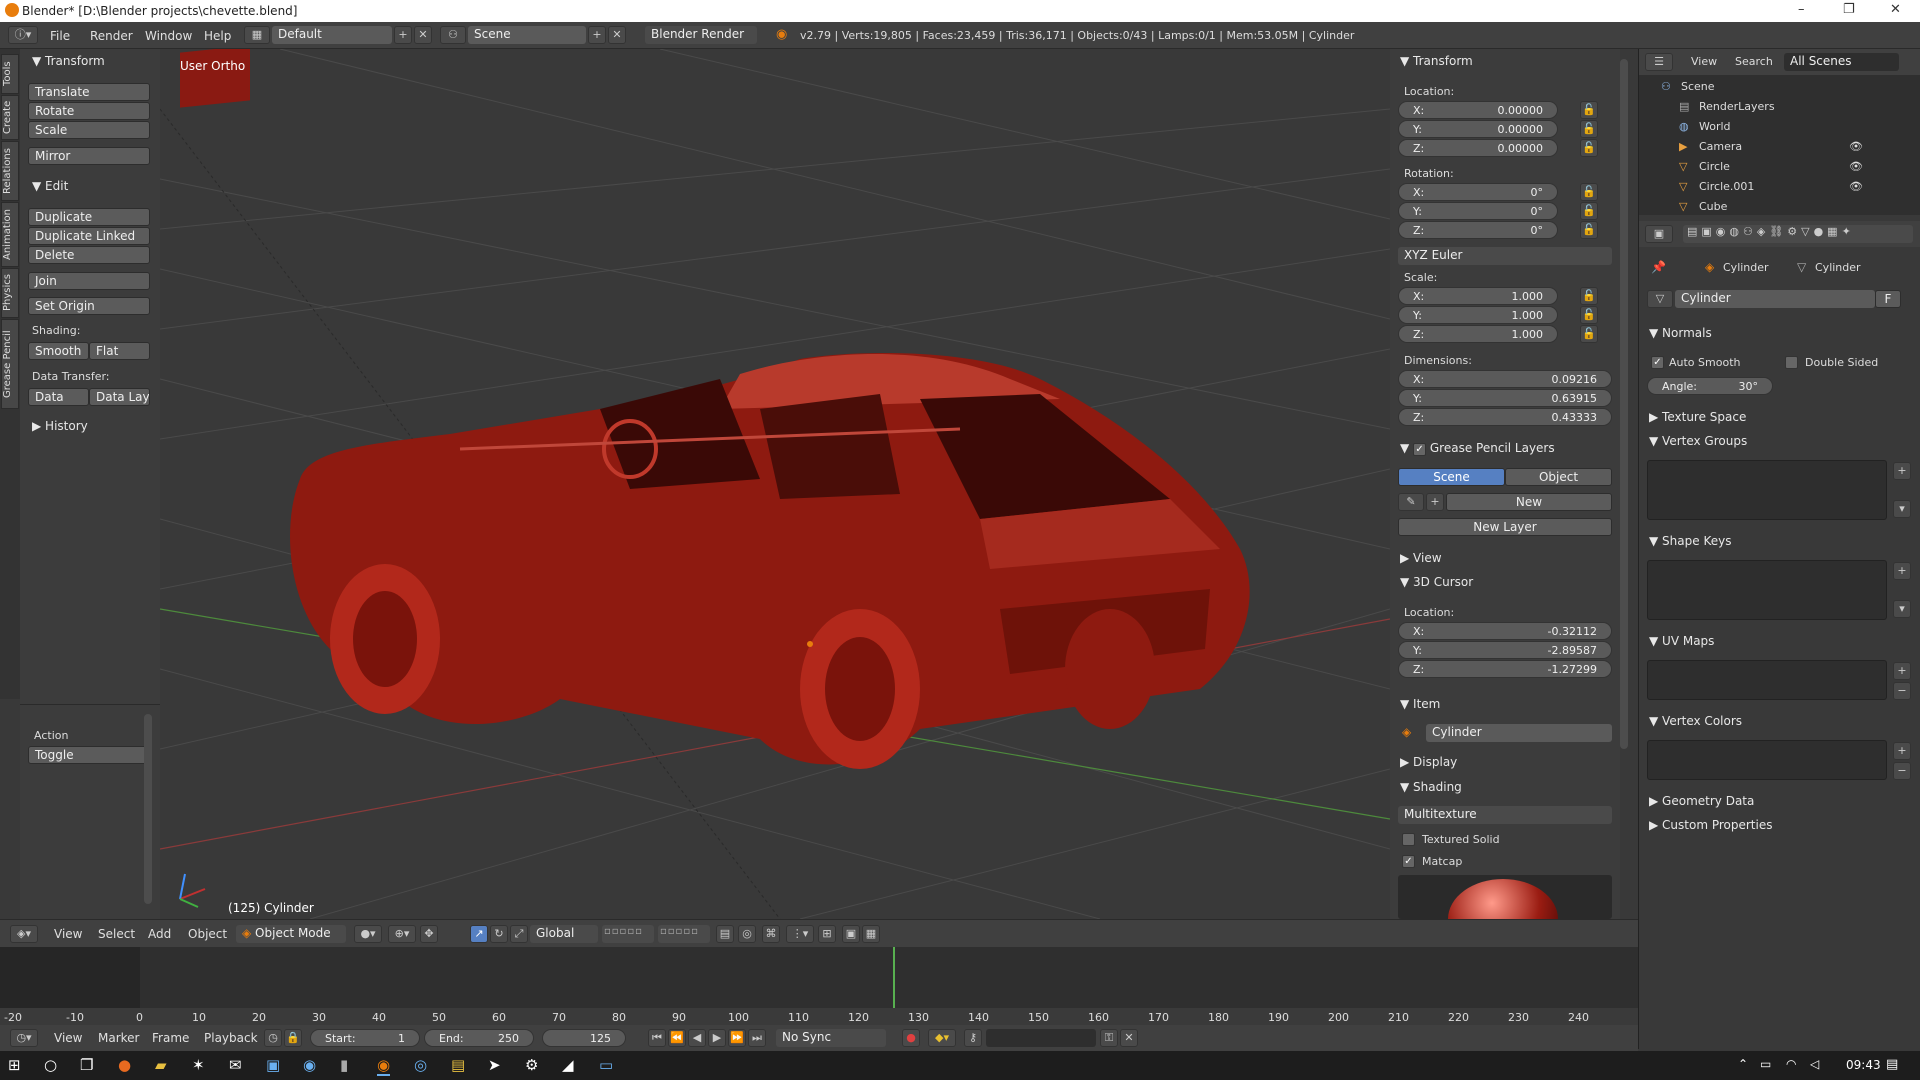 Image resolution: width=1920 pixels, height=1080 pixels. Describe the element at coordinates (159, 934) in the screenshot. I see `vp-menu-add: Add` at that location.